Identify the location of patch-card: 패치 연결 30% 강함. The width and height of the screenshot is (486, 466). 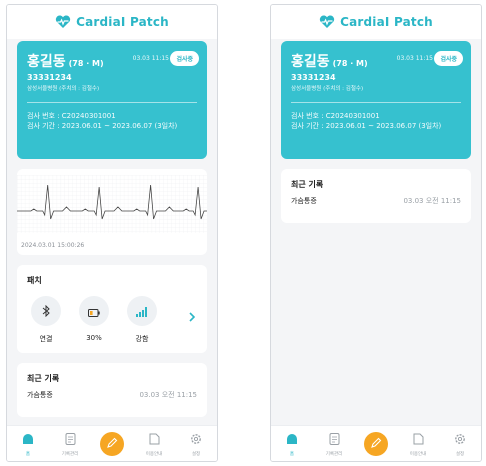
(112, 309).